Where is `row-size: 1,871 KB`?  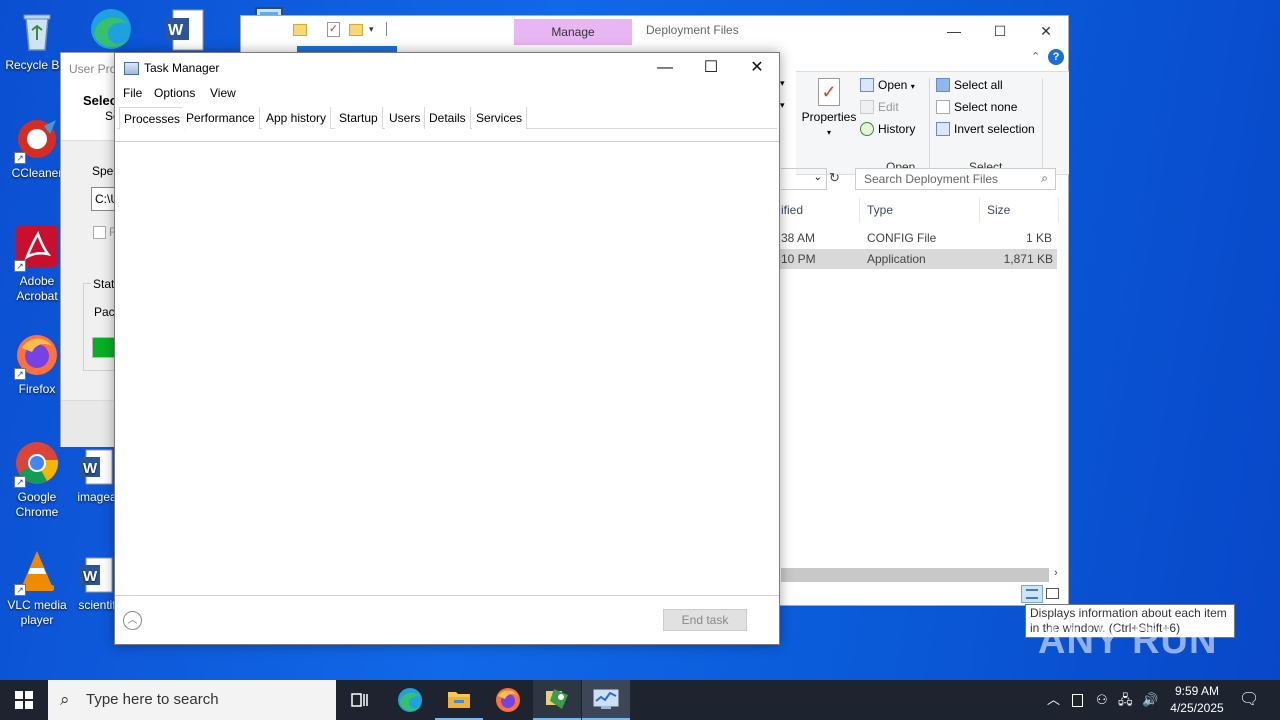
row-size: 1,871 KB is located at coordinates (1028, 259).